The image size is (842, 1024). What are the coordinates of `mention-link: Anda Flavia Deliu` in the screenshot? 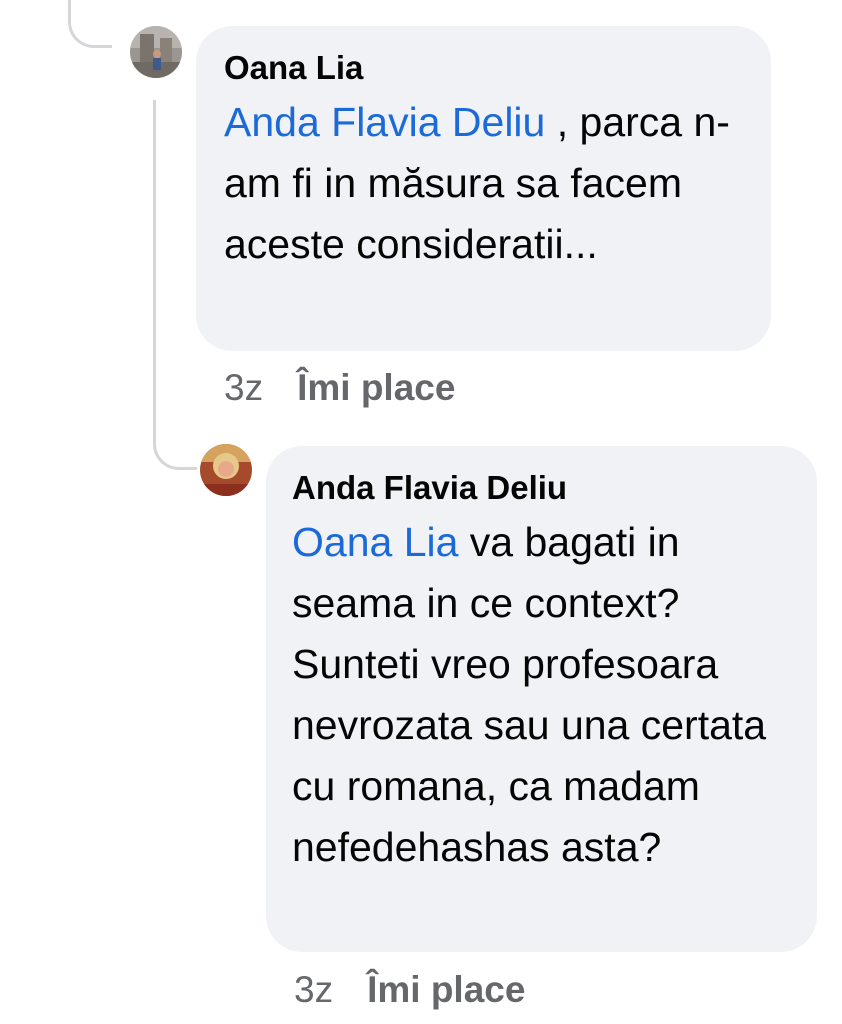 It's located at (384, 122).